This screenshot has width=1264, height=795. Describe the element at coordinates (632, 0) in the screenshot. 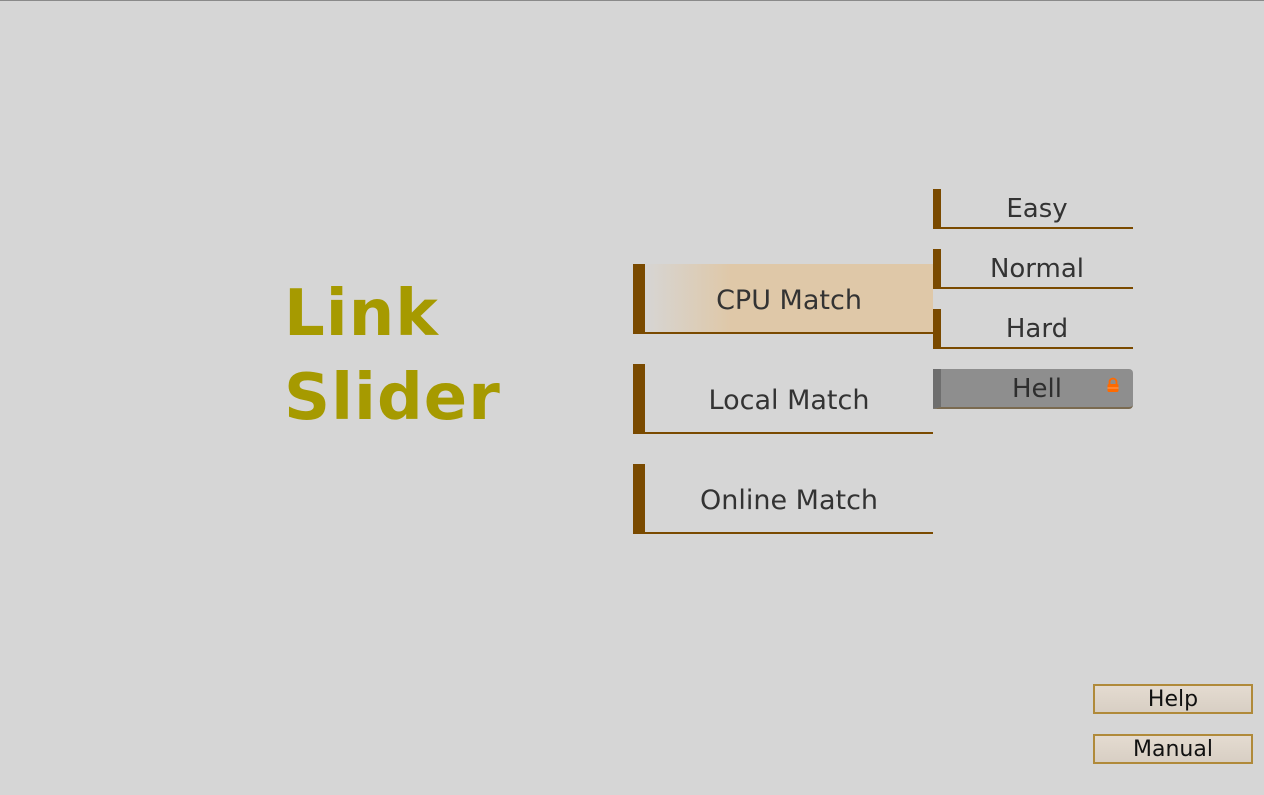

I see `top-border` at that location.